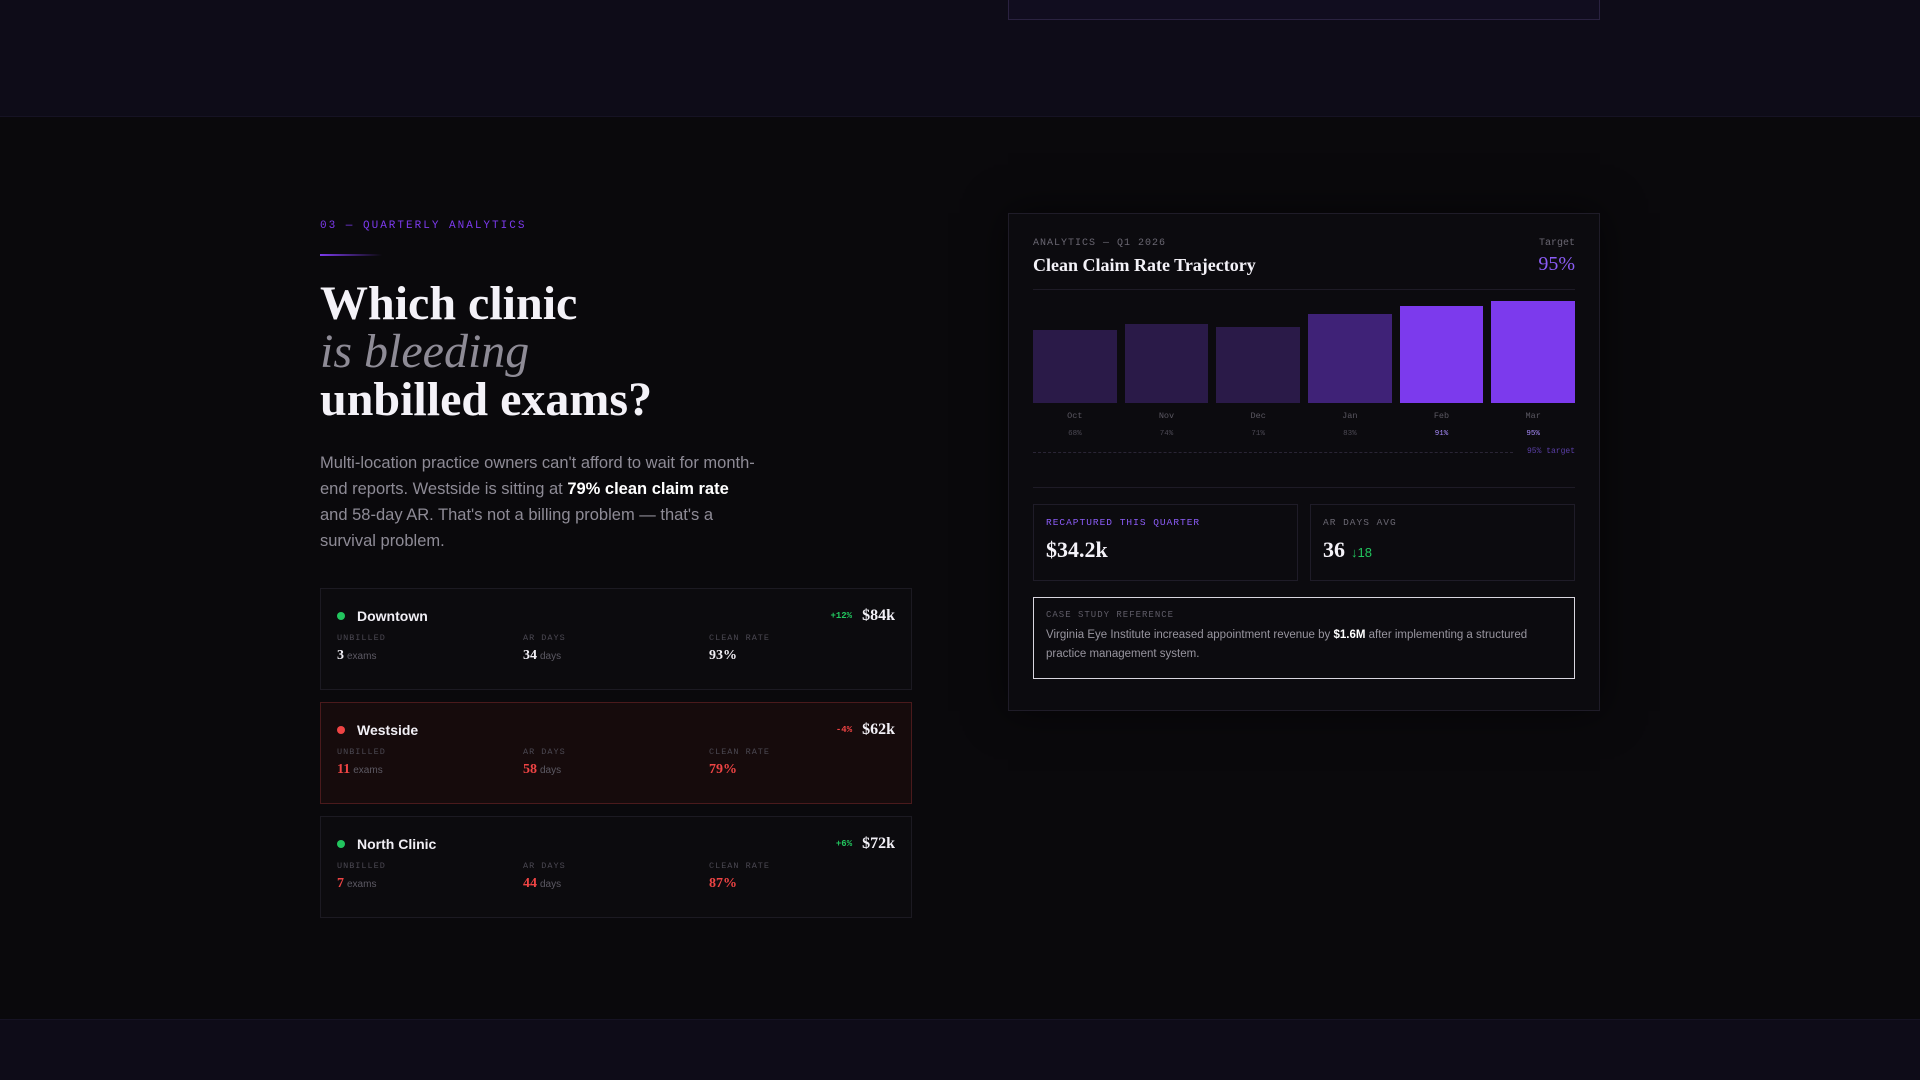  What do you see at coordinates (340, 883) in the screenshot?
I see `metric-value: 7` at bounding box center [340, 883].